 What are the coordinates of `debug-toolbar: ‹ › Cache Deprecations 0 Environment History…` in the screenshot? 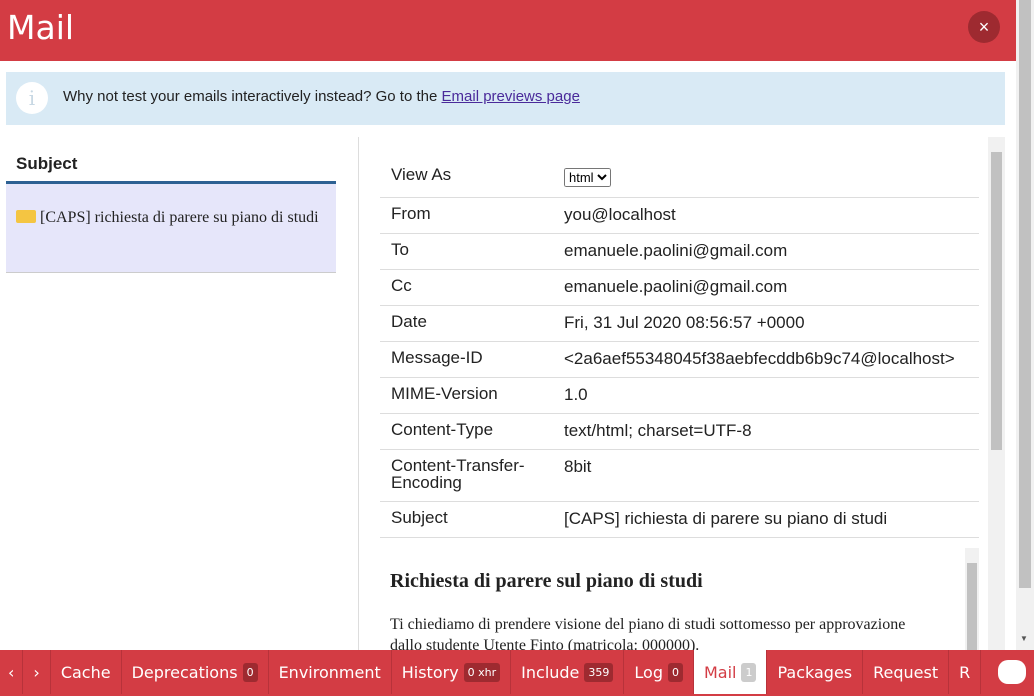 It's located at (517, 673).